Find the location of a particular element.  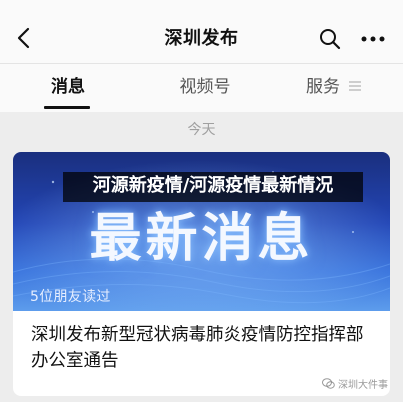

tab-channels: 视频号 is located at coordinates (205, 88).